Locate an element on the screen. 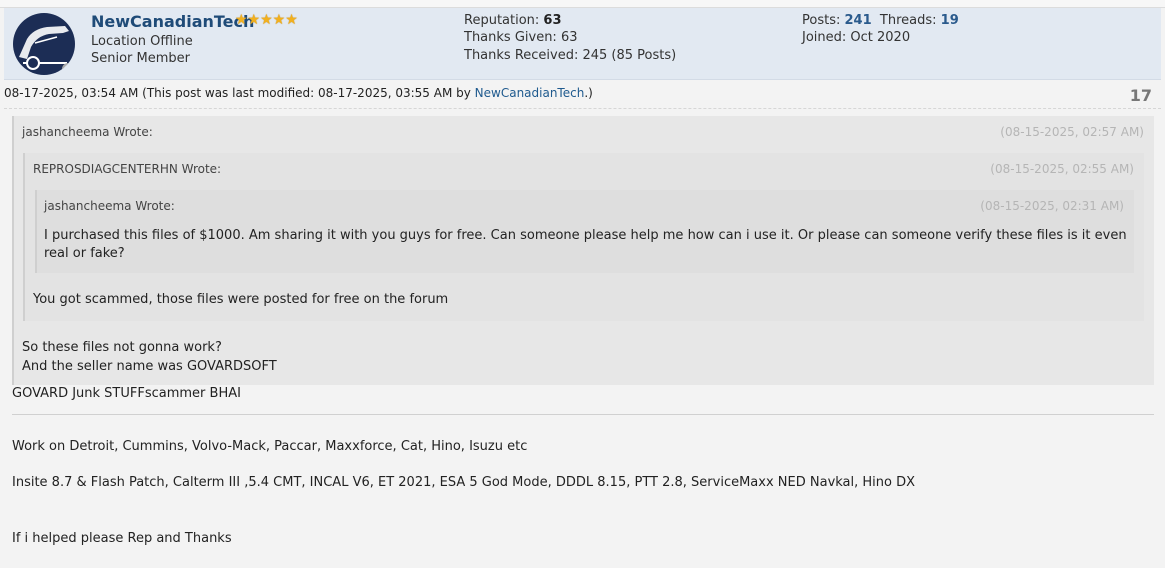 The height and width of the screenshot is (568, 1165). posts-label: Posts: is located at coordinates (823, 20).